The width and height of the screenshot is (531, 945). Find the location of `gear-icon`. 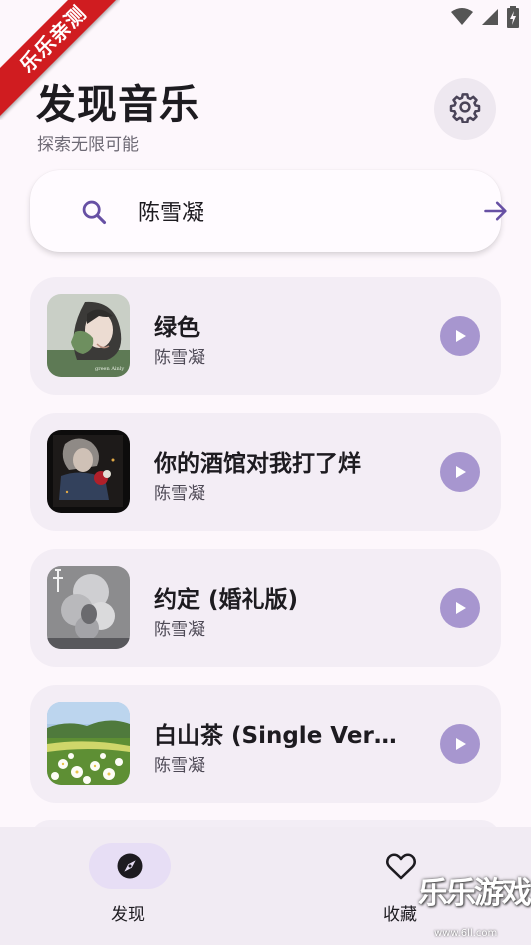

gear-icon is located at coordinates (465, 109).